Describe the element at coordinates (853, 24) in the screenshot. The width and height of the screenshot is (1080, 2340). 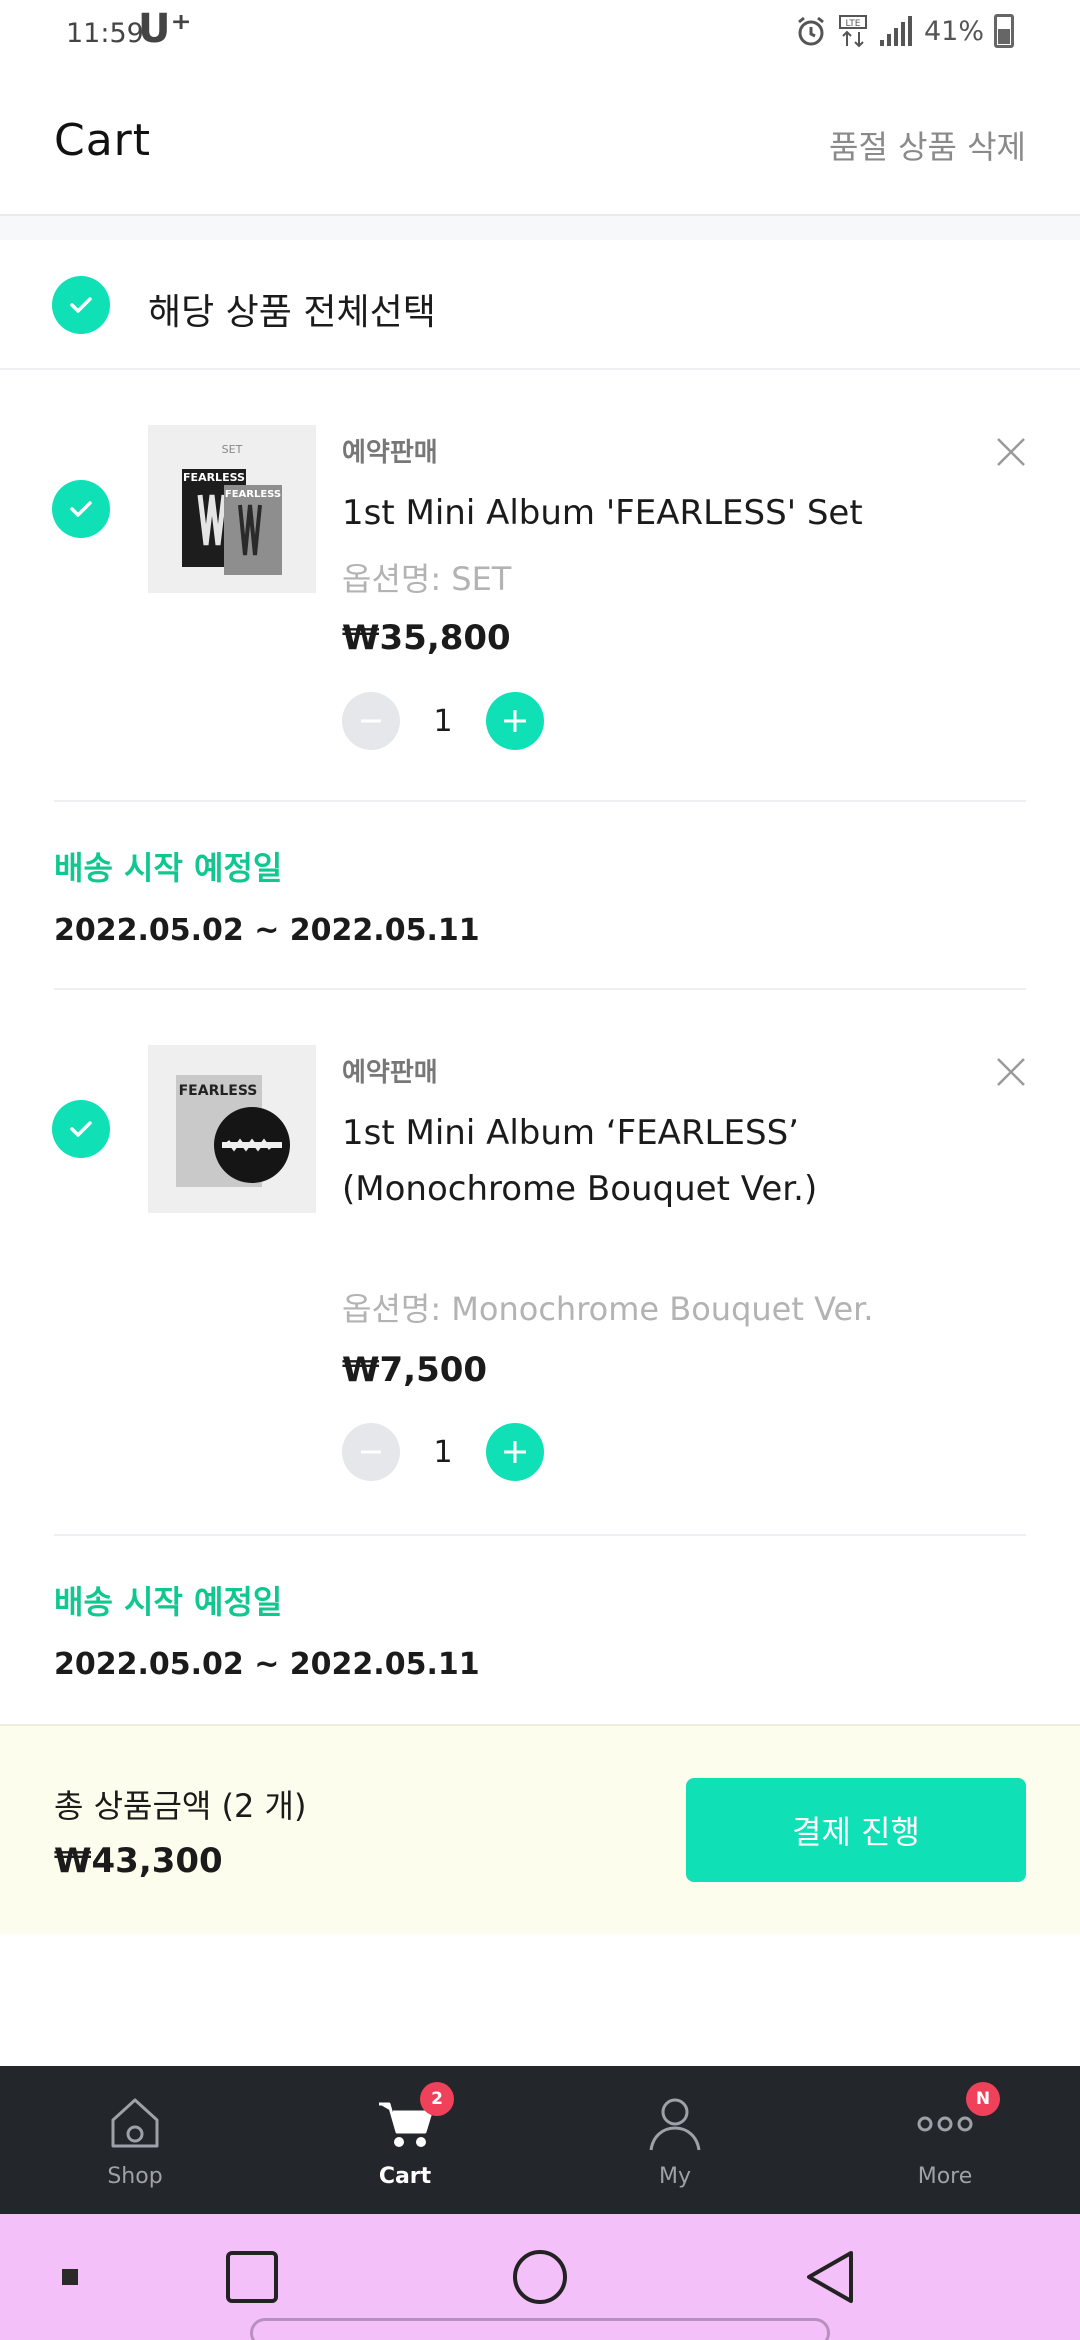
I see `svg-text: LTE` at that location.